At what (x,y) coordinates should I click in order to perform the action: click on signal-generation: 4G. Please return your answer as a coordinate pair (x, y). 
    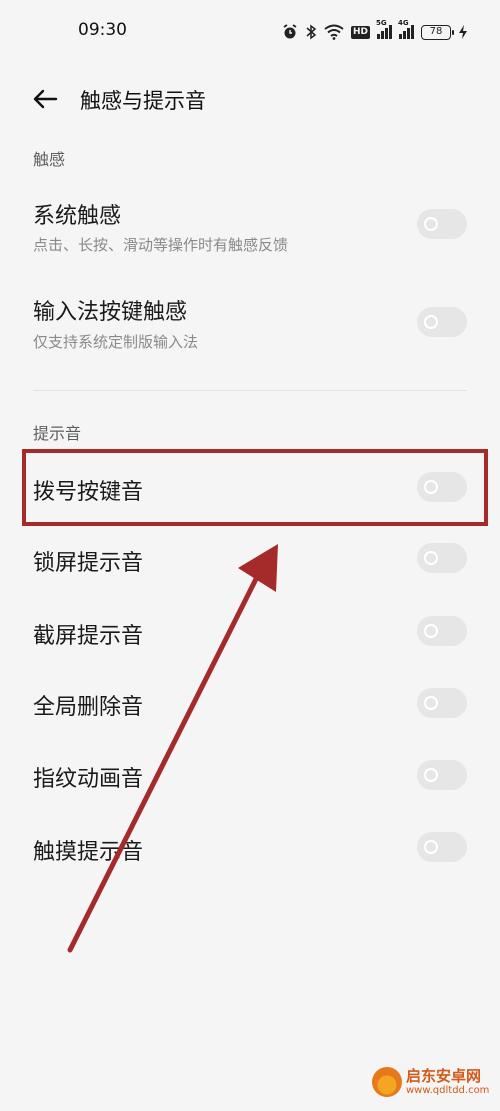
    Looking at the image, I should click on (403, 23).